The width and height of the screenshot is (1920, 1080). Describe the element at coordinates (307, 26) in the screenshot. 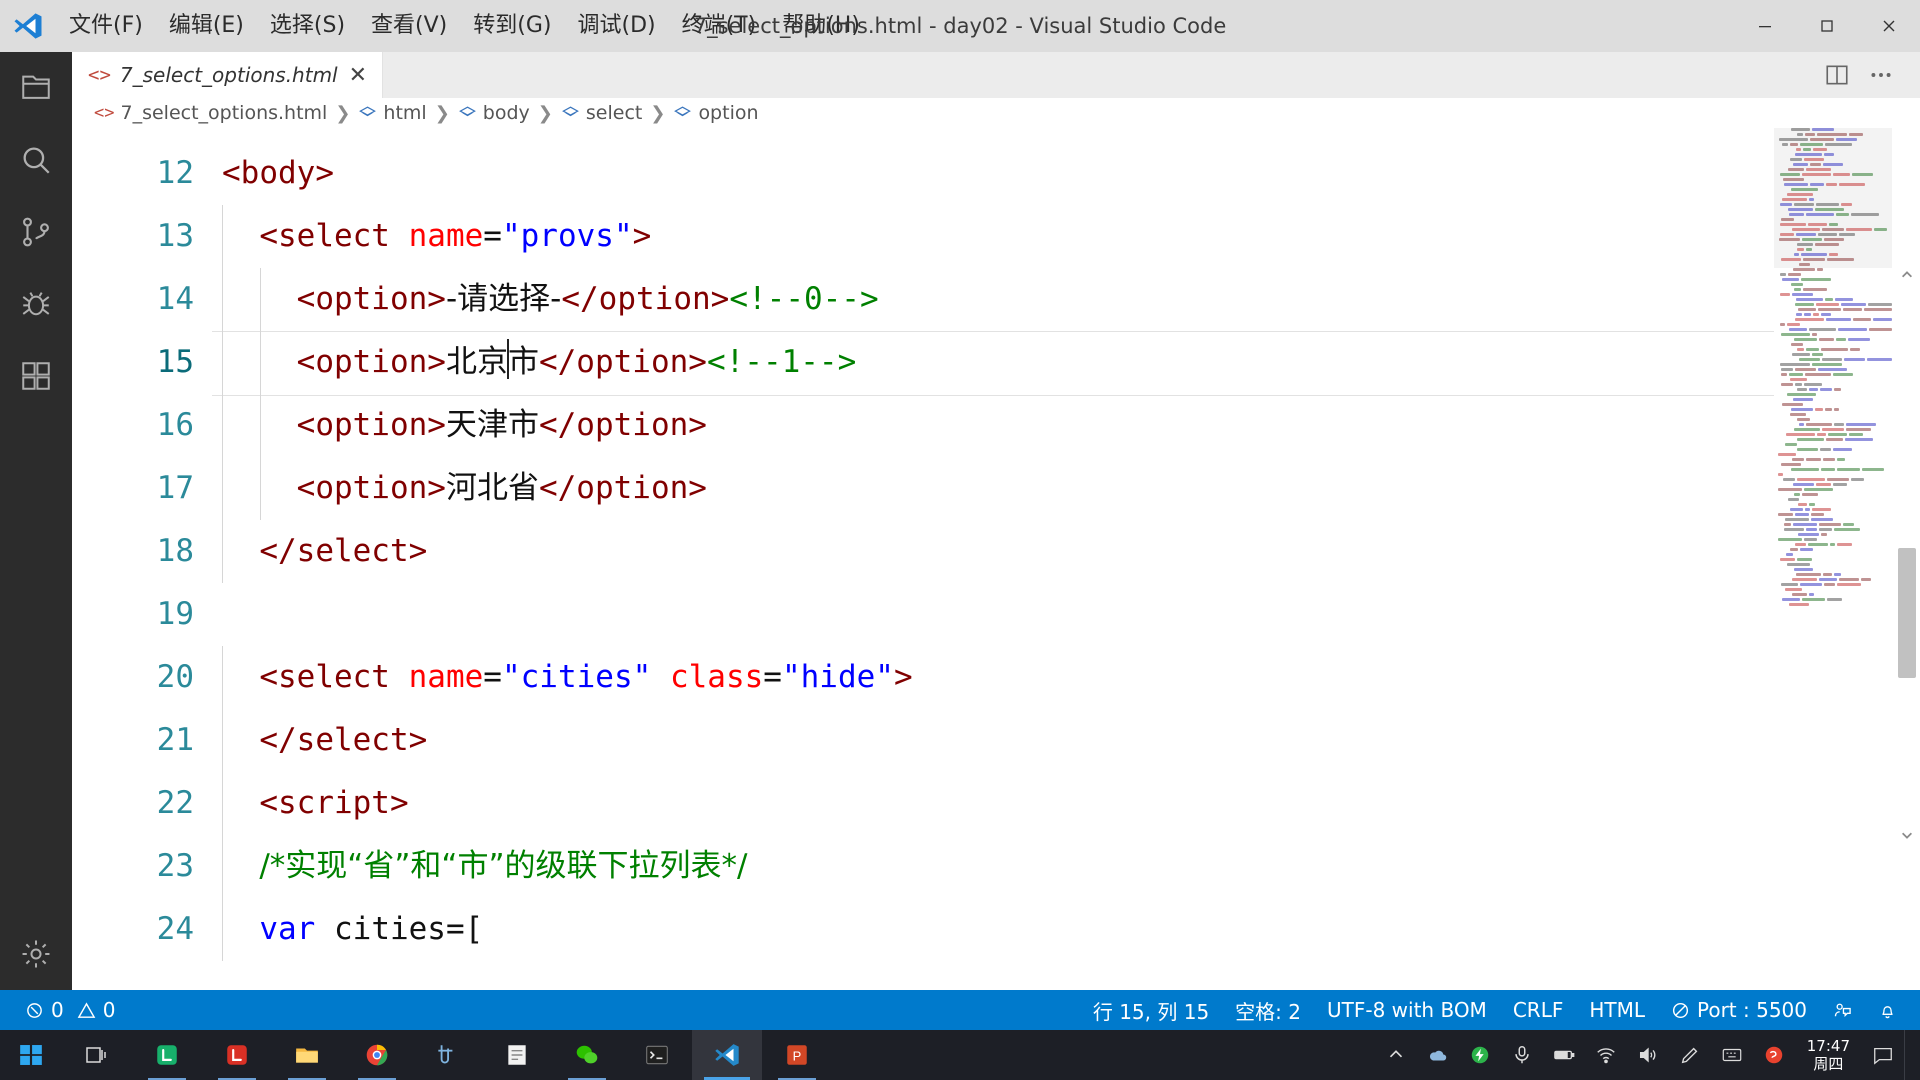

I see `menu-selection: 选择(S)` at that location.